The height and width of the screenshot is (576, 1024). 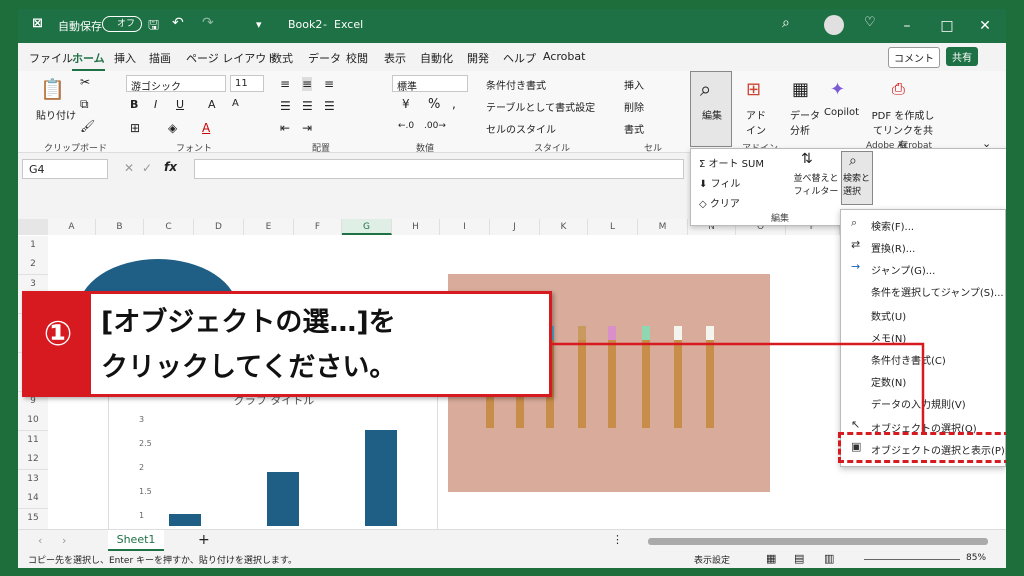 What do you see at coordinates (64, 540) in the screenshot?
I see `next-sheet-icon: ›` at bounding box center [64, 540].